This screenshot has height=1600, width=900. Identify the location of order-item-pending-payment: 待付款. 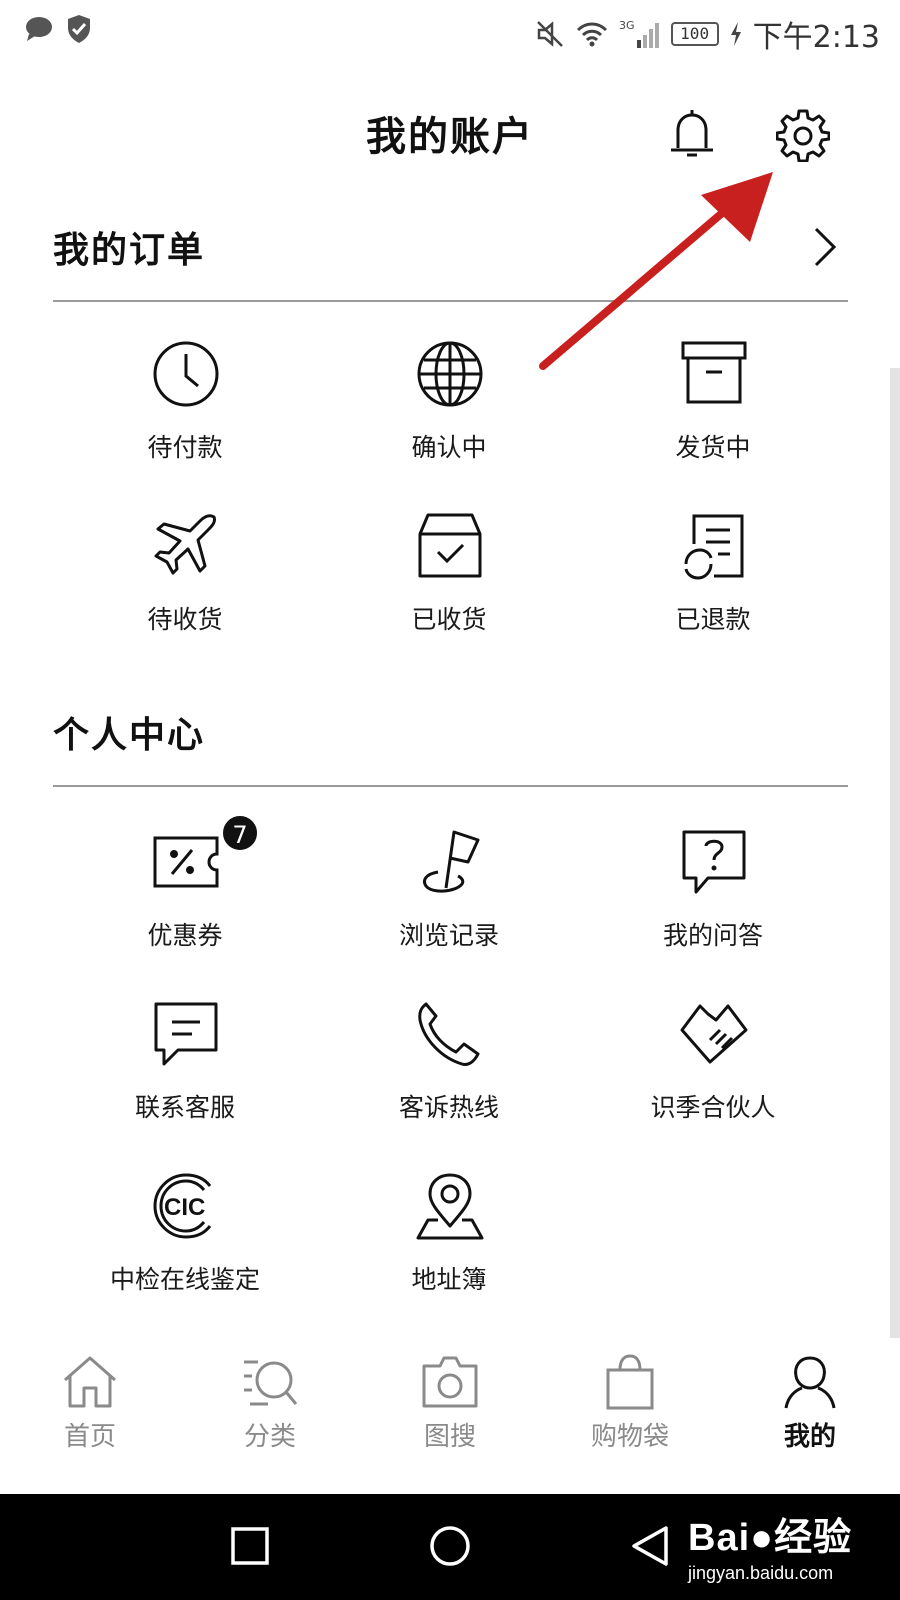
(185, 415).